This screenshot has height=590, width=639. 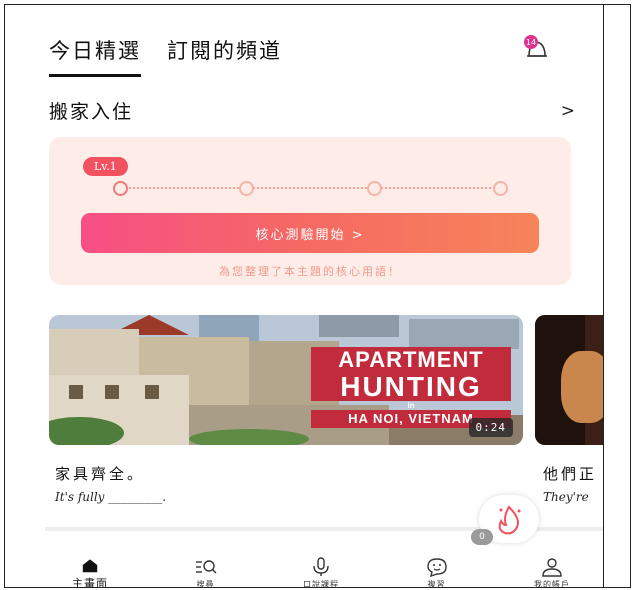 What do you see at coordinates (568, 111) in the screenshot?
I see `section-more-arrow: >` at bounding box center [568, 111].